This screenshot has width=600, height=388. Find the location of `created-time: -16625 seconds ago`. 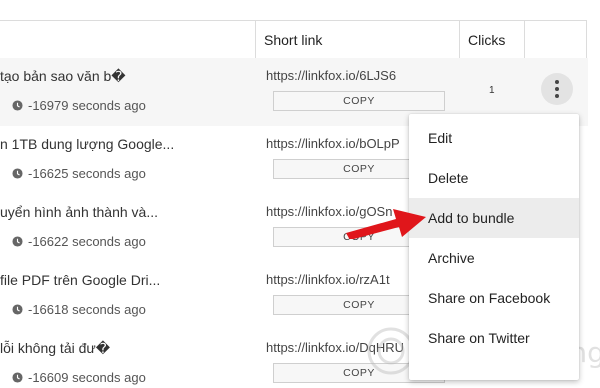

created-time: -16625 seconds ago is located at coordinates (79, 173).